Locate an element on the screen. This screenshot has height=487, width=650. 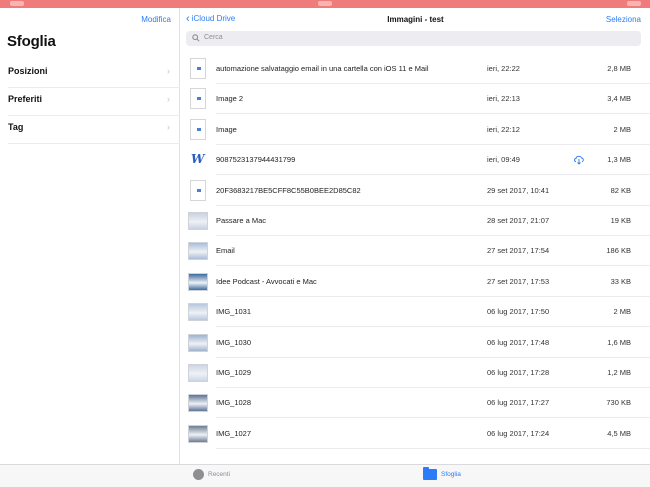
file-name: IMG_1029 is located at coordinates (234, 372).